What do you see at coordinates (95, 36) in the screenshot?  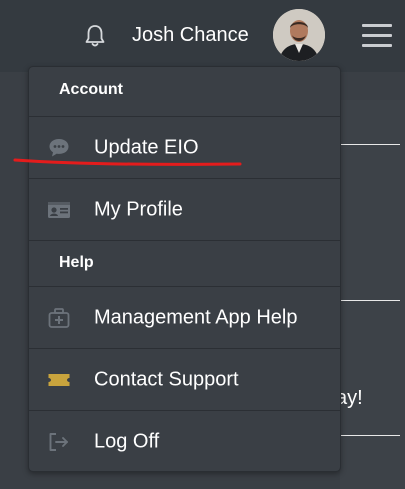 I see `bell-icon` at bounding box center [95, 36].